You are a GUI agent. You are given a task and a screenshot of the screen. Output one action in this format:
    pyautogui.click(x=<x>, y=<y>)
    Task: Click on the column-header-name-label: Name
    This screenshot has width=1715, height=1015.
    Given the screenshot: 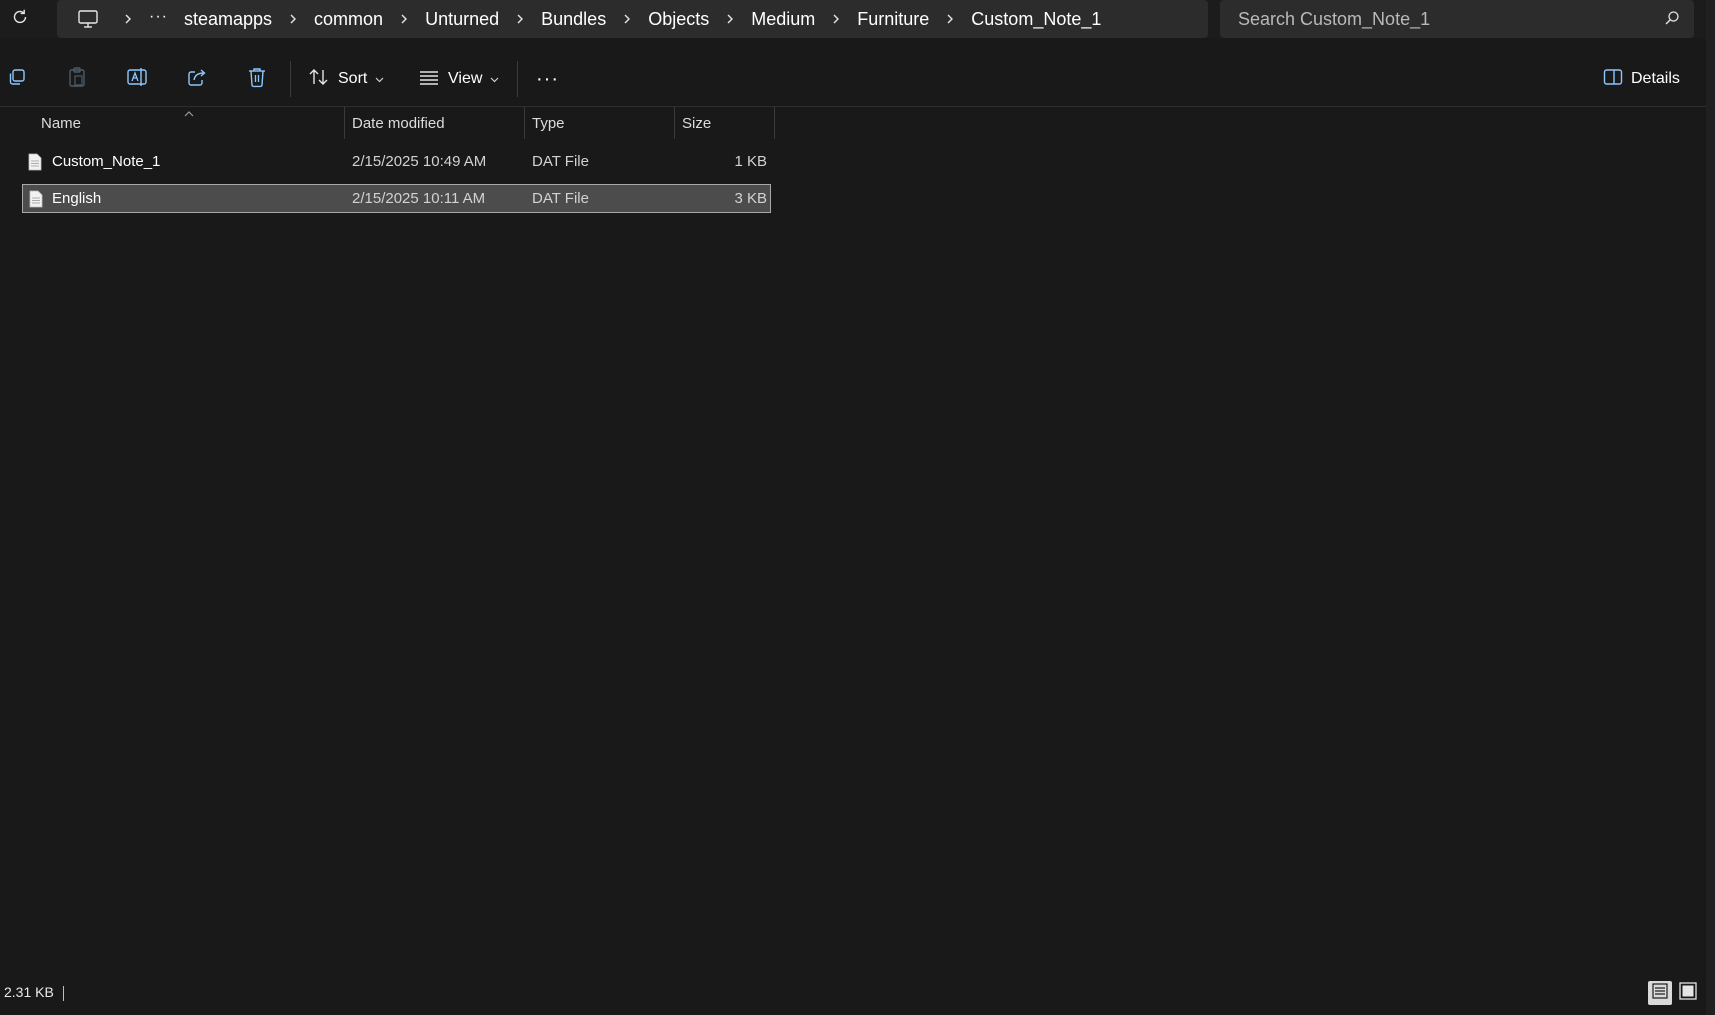 What is the action you would take?
    pyautogui.click(x=61, y=123)
    